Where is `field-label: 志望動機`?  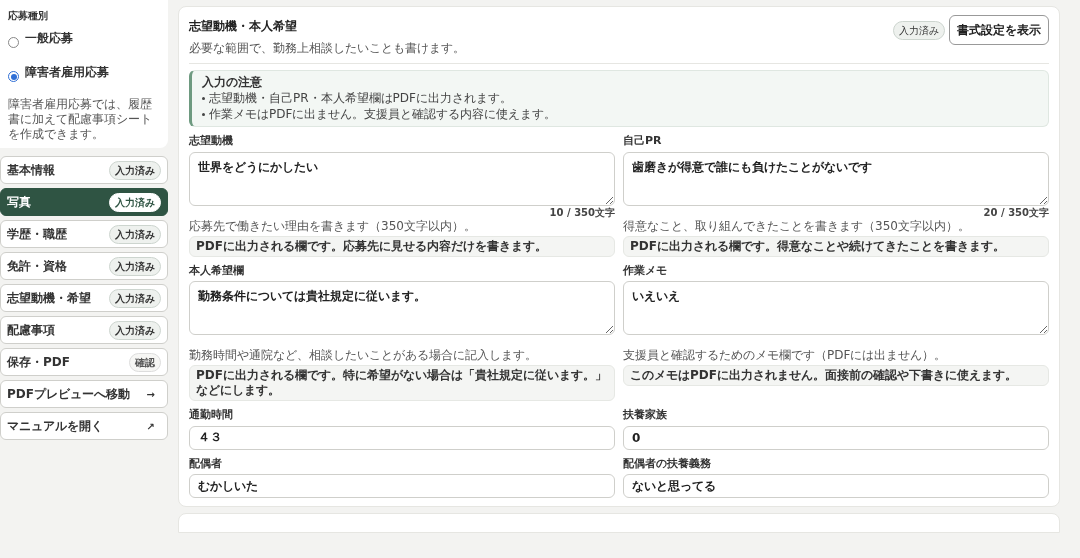 field-label: 志望動機 is located at coordinates (211, 141).